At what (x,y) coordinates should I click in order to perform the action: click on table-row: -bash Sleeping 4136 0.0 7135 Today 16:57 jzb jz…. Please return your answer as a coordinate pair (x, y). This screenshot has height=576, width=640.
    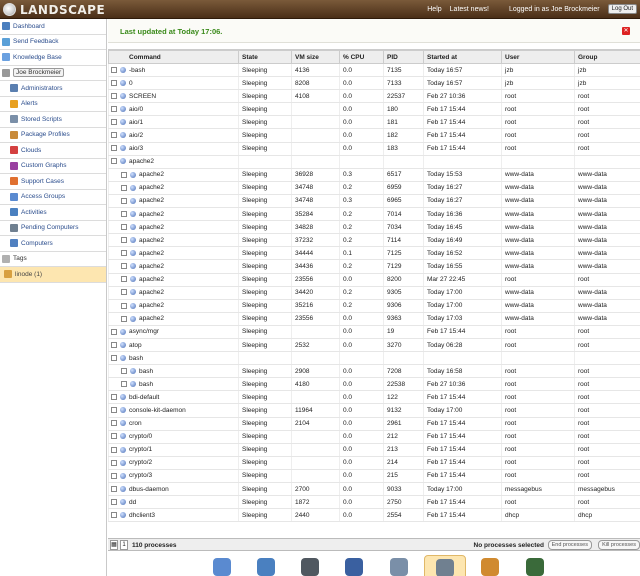
    Looking at the image, I should click on (374, 70).